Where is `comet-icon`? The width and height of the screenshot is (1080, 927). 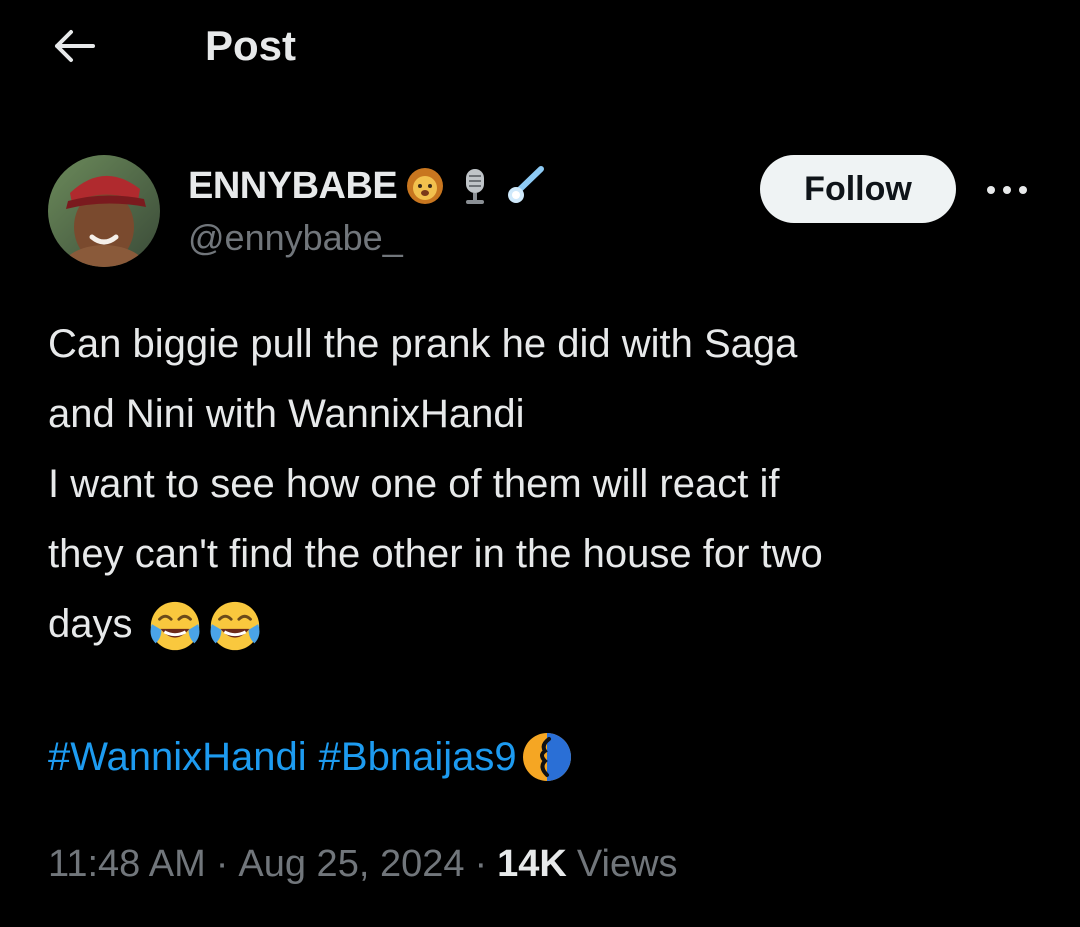
comet-icon is located at coordinates (525, 186).